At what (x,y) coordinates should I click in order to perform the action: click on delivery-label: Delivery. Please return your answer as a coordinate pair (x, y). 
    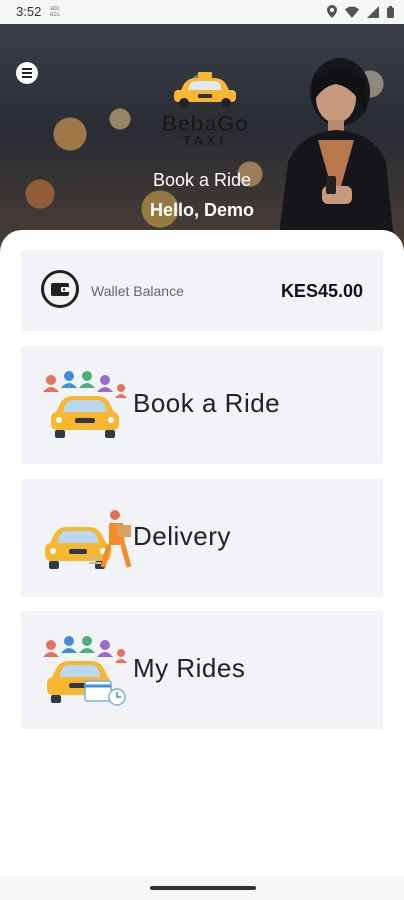
    Looking at the image, I should click on (182, 536).